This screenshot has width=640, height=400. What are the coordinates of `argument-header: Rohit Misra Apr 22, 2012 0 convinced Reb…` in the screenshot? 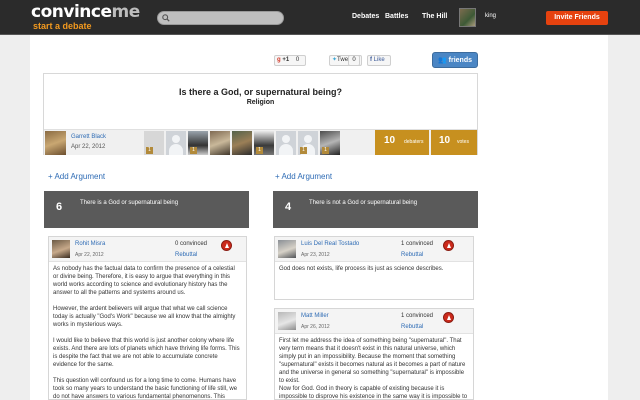 It's located at (147, 249).